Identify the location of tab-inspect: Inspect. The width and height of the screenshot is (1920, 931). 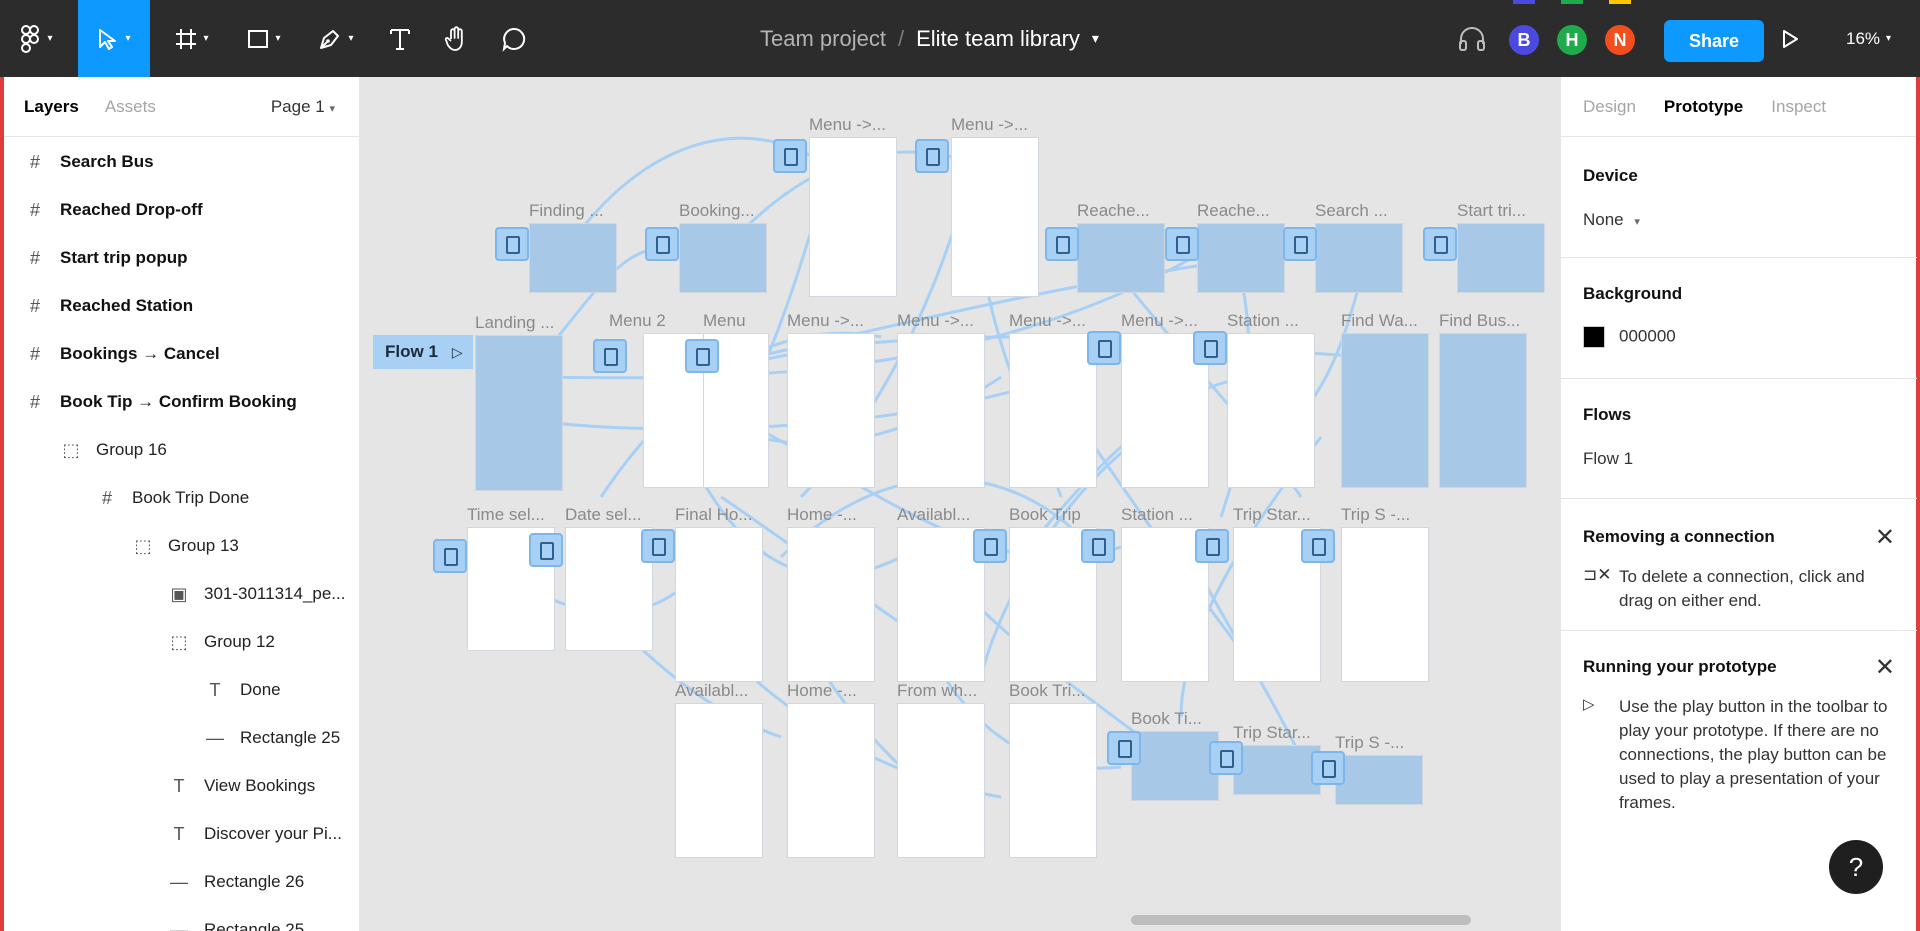
(1798, 107).